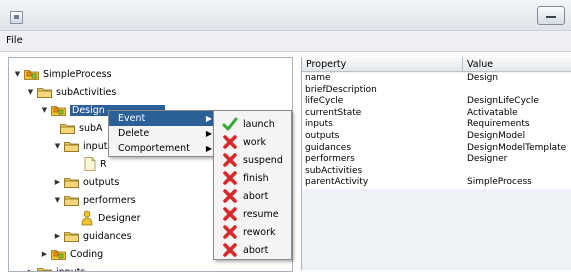 This screenshot has width=571, height=272. I want to click on tree-node-label: inputs, so click(70, 269).